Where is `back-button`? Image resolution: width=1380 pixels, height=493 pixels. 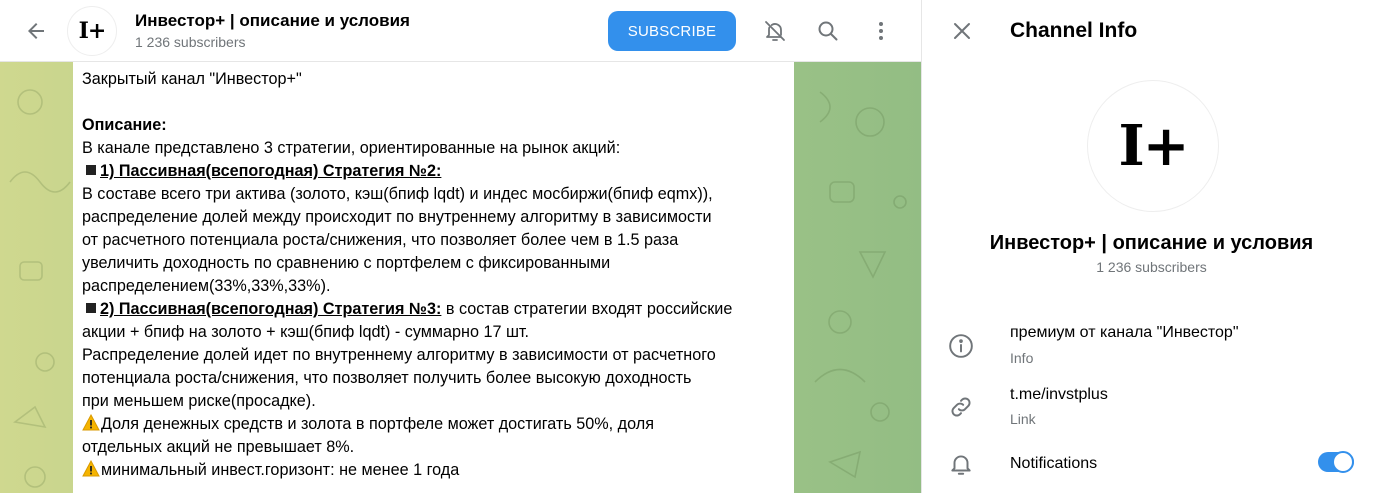
back-button is located at coordinates (36, 31).